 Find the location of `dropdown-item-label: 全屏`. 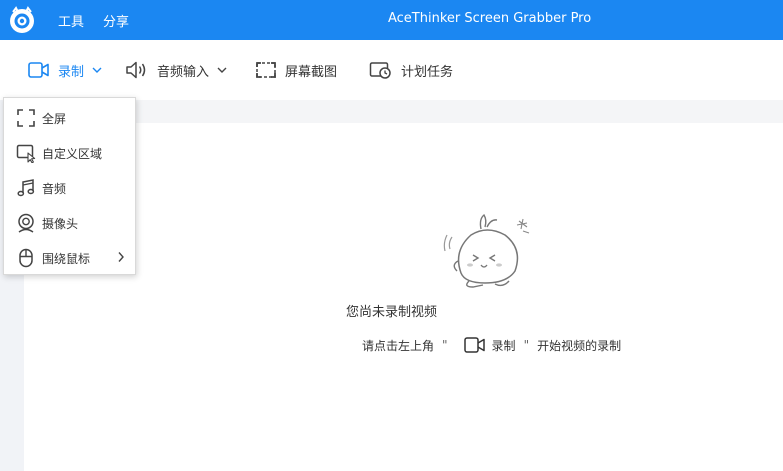

dropdown-item-label: 全屏 is located at coordinates (54, 119).